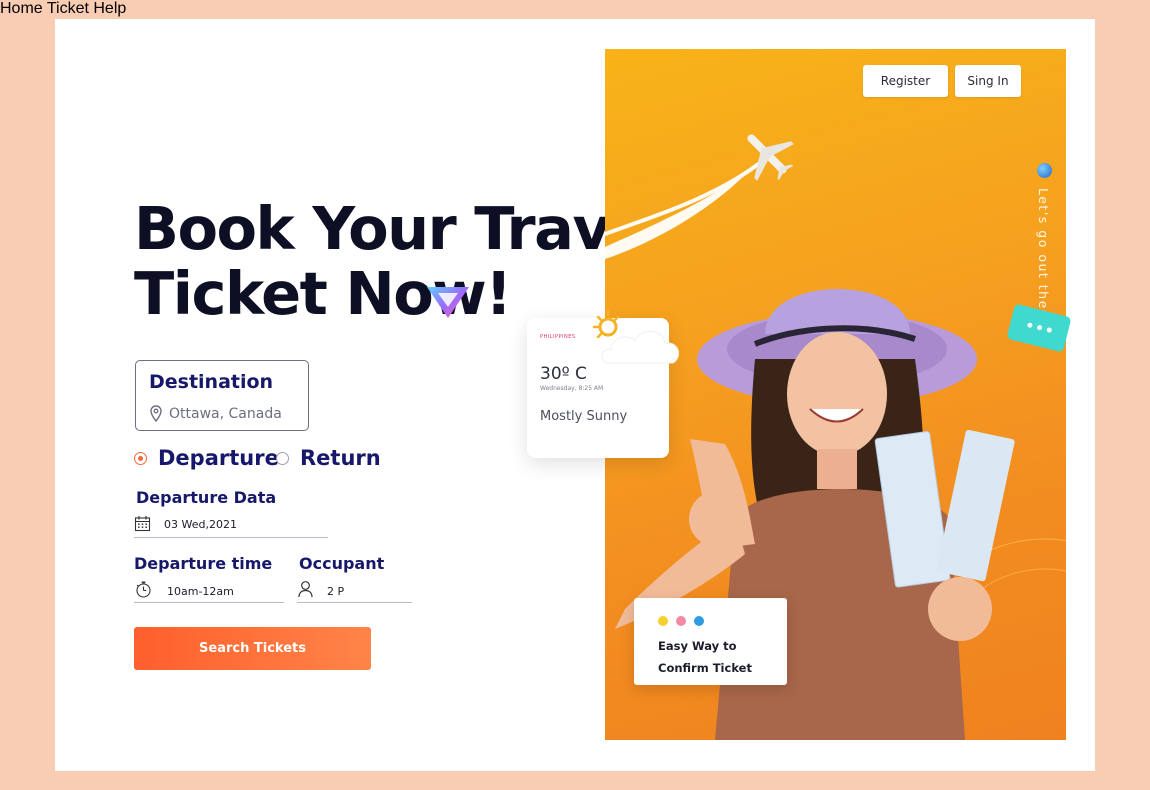 This screenshot has height=790, width=1150. What do you see at coordinates (905, 81) in the screenshot?
I see `register-button: Register` at bounding box center [905, 81].